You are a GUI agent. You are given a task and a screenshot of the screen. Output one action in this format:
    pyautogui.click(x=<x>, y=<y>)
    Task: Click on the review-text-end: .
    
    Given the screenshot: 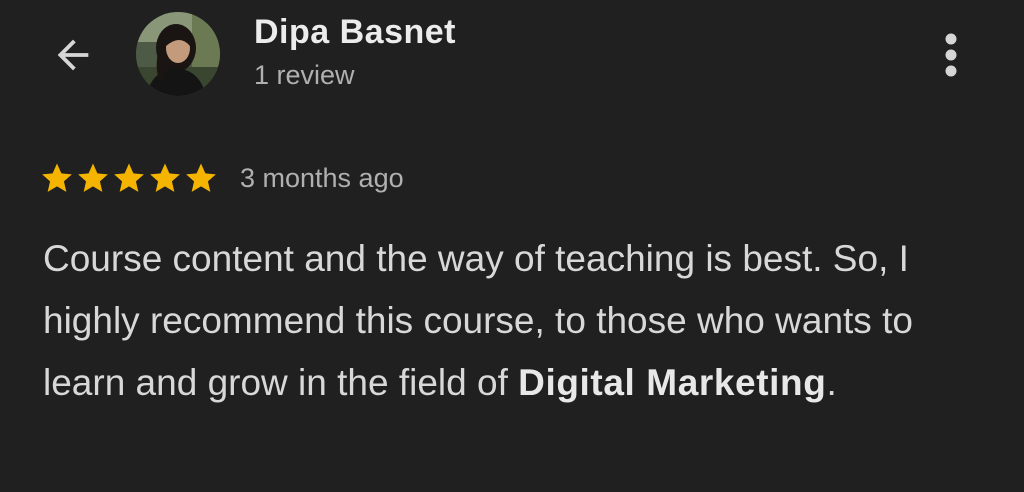 What is the action you would take?
    pyautogui.click(x=831, y=382)
    